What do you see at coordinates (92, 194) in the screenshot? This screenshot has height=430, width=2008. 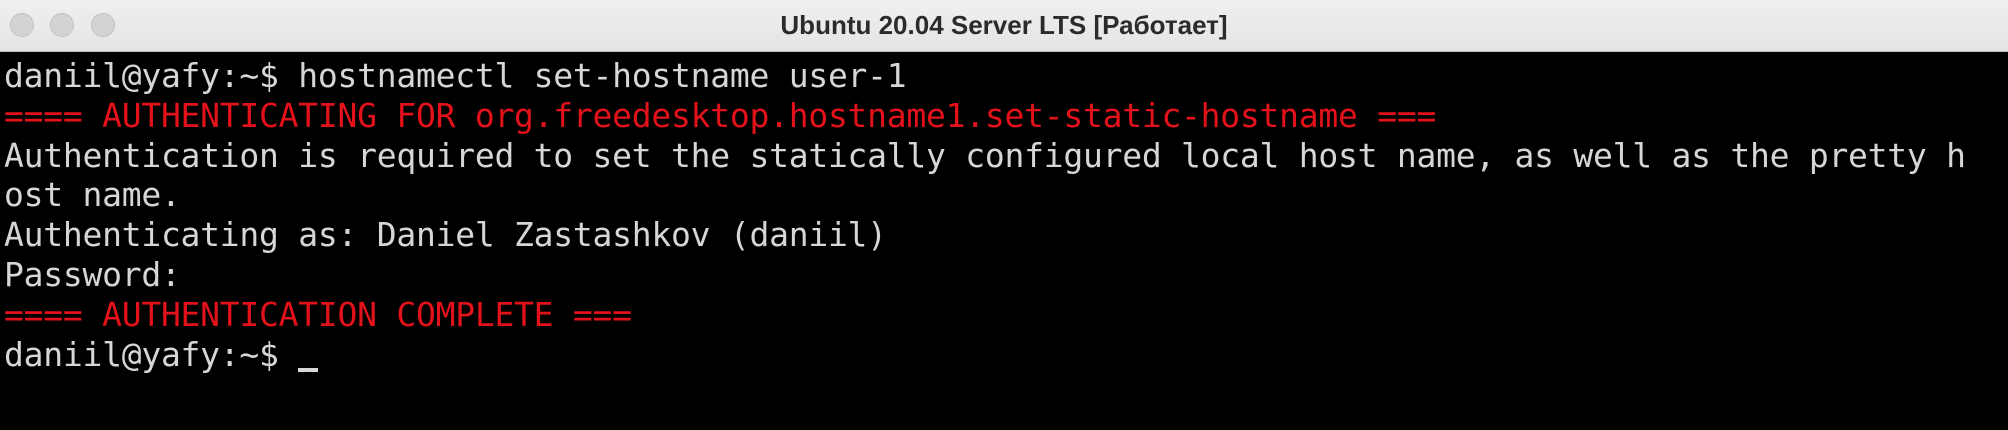 I see `terminal-line-auth-message-cont: ost name.` at bounding box center [92, 194].